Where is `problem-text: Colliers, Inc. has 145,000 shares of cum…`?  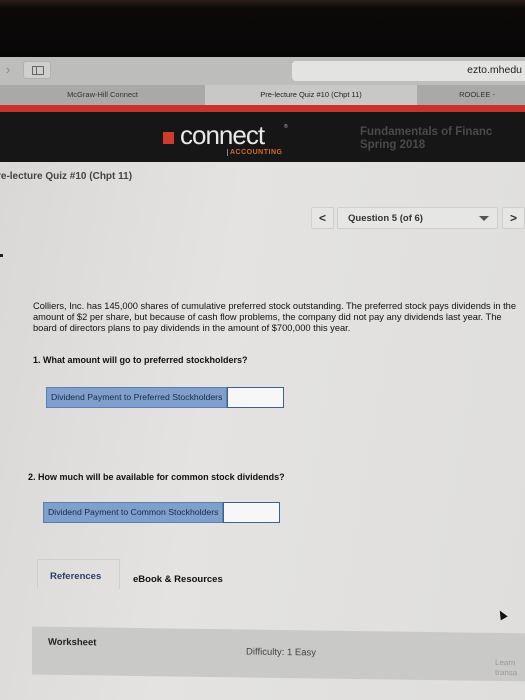 problem-text: Colliers, Inc. has 145,000 shares of cum… is located at coordinates (275, 317).